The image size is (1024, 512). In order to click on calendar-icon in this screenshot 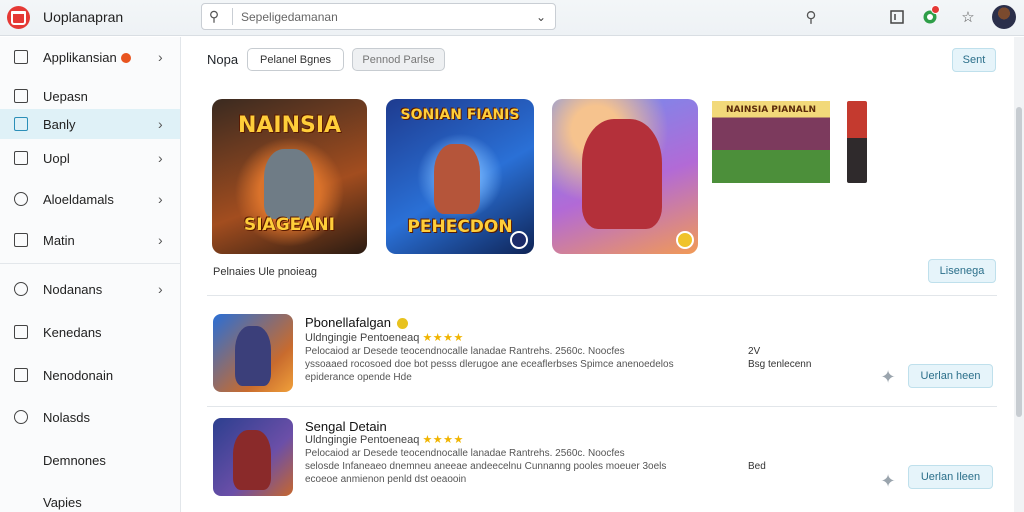, I will do `click(897, 17)`.